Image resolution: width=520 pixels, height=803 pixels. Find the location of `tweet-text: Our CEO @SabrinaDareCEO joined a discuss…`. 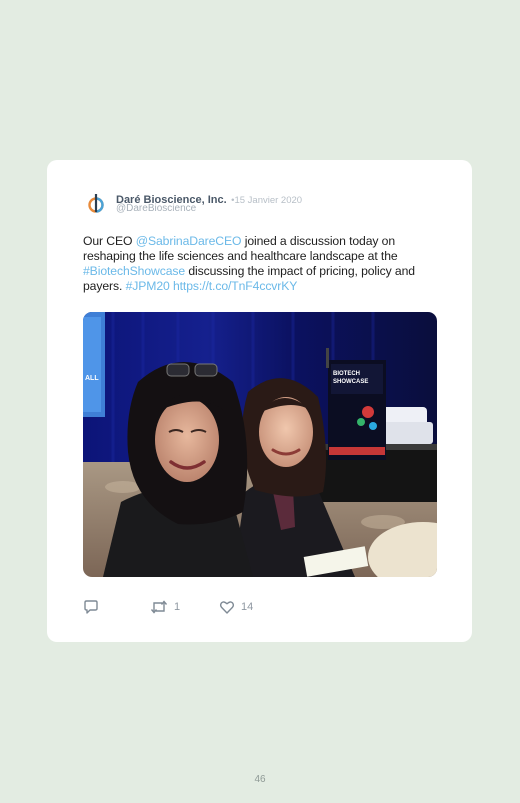

tweet-text: Our CEO @SabrinaDareCEO joined a discuss… is located at coordinates (261, 264).